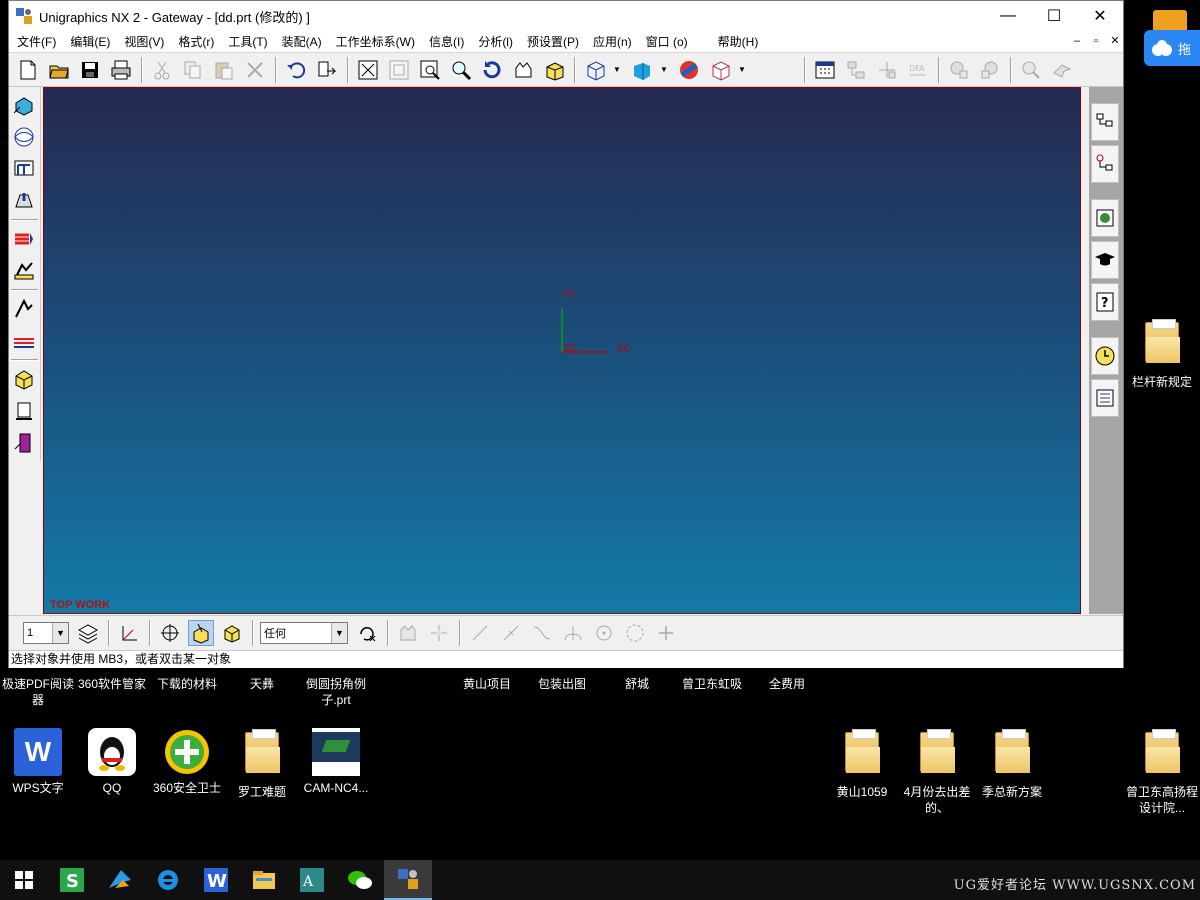 The height and width of the screenshot is (900, 1200). I want to click on undo-icon, so click(296, 70).